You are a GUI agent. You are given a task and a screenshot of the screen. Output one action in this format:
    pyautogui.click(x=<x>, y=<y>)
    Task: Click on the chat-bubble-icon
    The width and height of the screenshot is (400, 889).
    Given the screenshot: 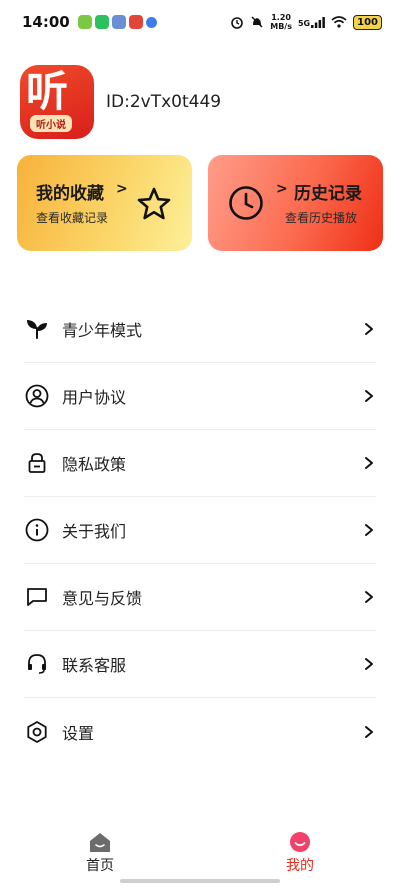 What is the action you would take?
    pyautogui.click(x=37, y=597)
    